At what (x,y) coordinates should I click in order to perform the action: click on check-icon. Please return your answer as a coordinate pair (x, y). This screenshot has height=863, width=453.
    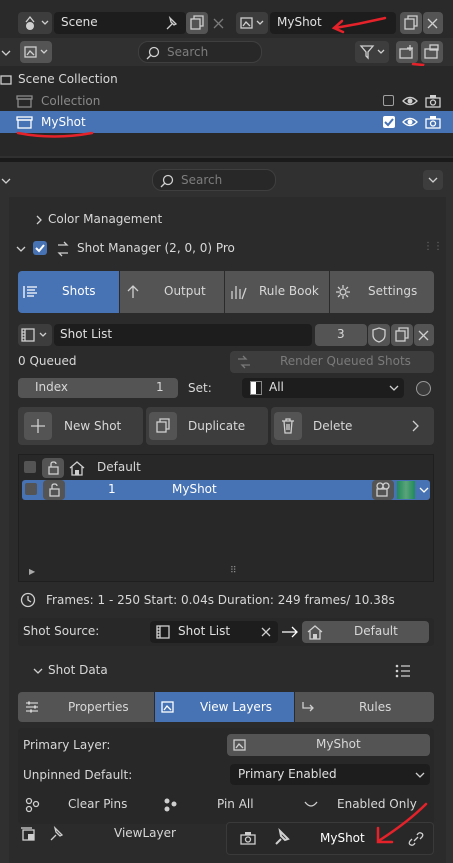
    Looking at the image, I should click on (389, 122).